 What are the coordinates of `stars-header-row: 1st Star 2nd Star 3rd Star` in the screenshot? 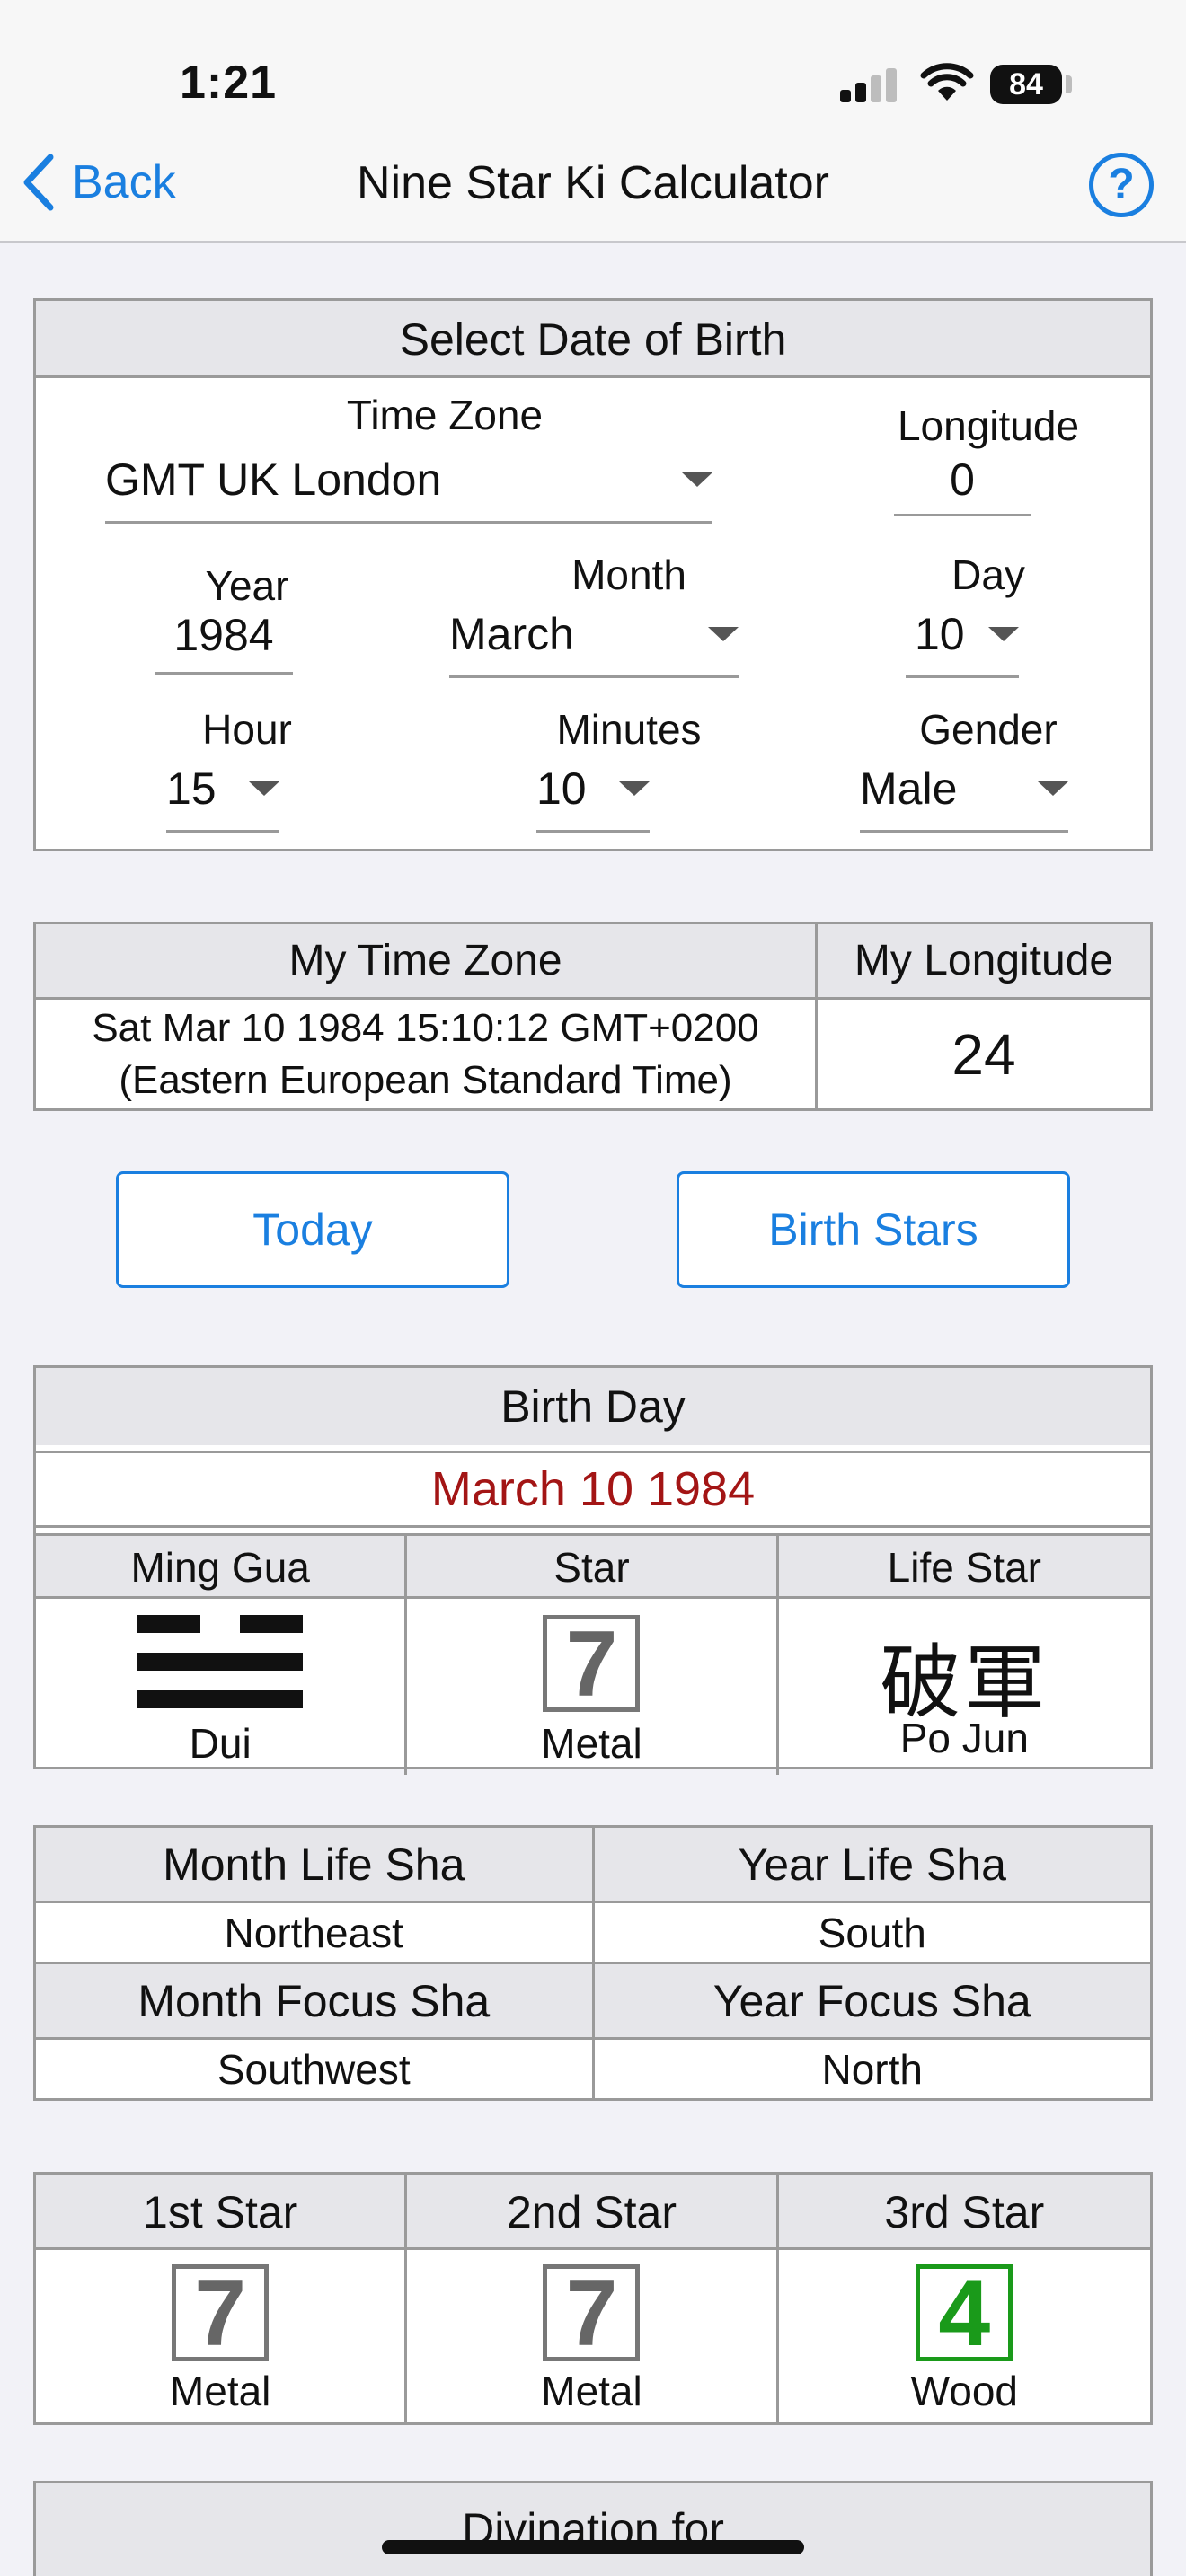 It's located at (593, 2212).